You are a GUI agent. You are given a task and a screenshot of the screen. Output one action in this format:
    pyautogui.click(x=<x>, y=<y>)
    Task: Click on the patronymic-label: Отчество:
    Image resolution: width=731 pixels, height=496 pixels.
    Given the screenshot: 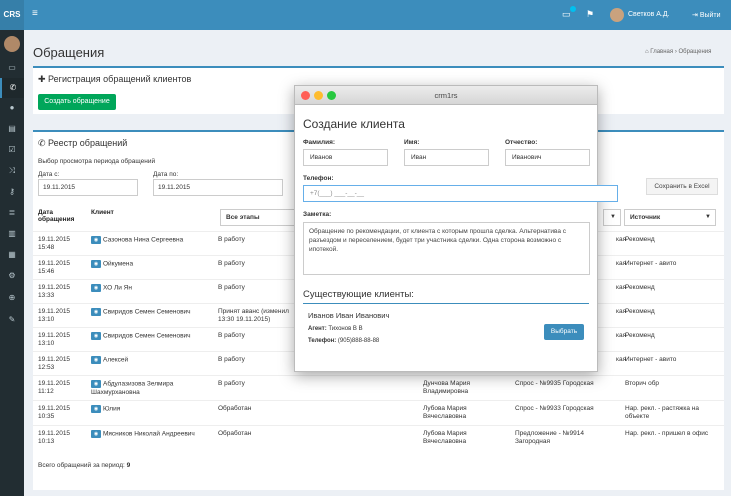 What is the action you would take?
    pyautogui.click(x=521, y=142)
    